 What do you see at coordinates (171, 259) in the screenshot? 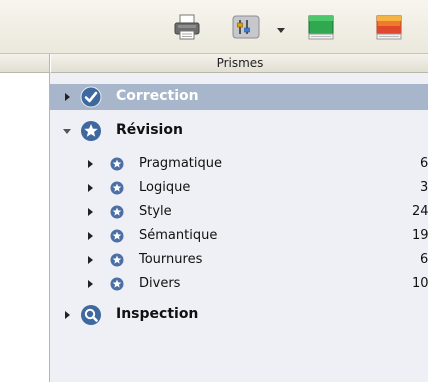
I see `subitem-label: Tournures` at bounding box center [171, 259].